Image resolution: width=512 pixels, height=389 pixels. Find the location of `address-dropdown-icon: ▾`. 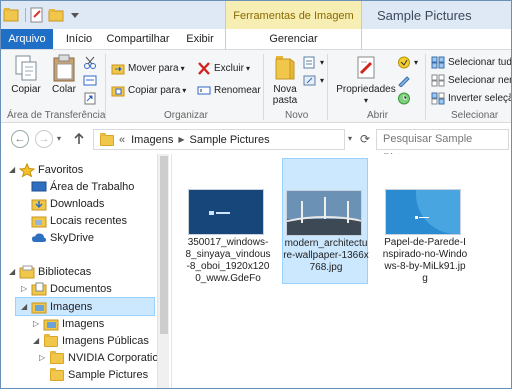

address-dropdown-icon: ▾ is located at coordinates (354, 139).